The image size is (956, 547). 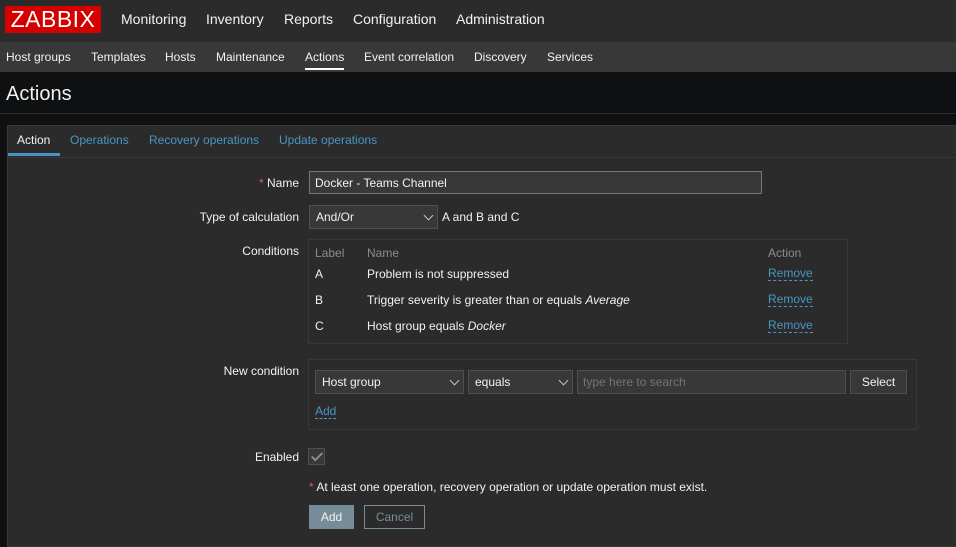 What do you see at coordinates (250, 57) in the screenshot?
I see `submenu-maintenance: Maintenance` at bounding box center [250, 57].